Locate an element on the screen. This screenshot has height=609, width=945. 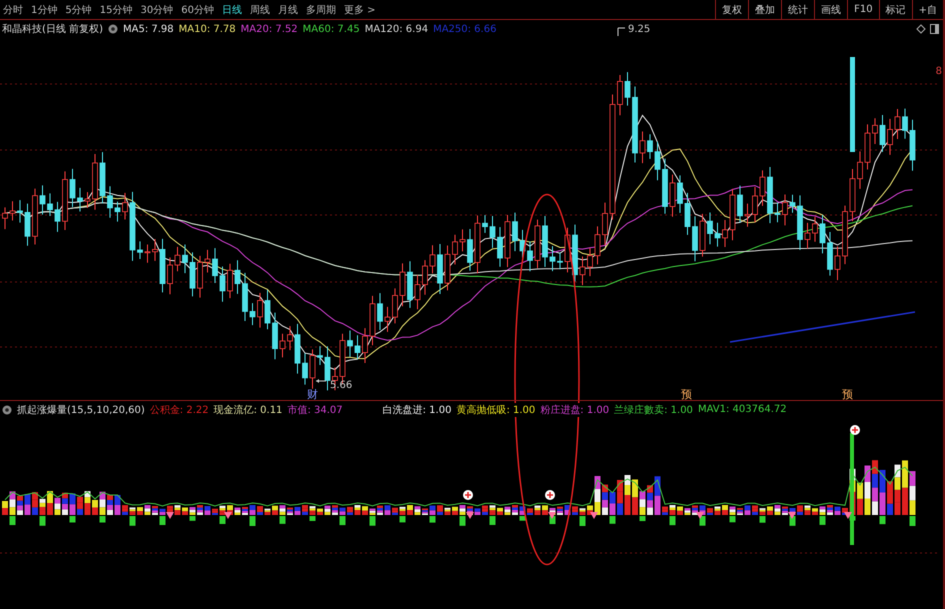
period-tab: 60分钟 is located at coordinates (197, 9).